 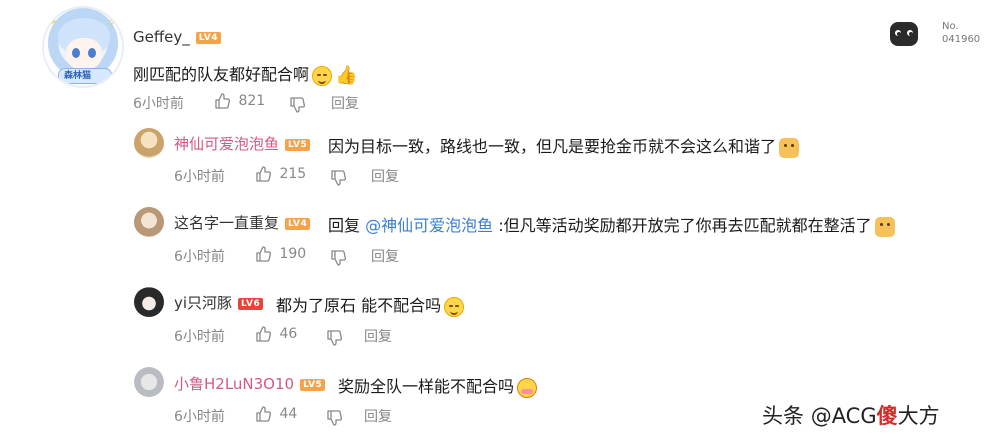 What do you see at coordinates (426, 386) in the screenshot?
I see `reply-body: 奖励全队一样能不配合吗` at bounding box center [426, 386].